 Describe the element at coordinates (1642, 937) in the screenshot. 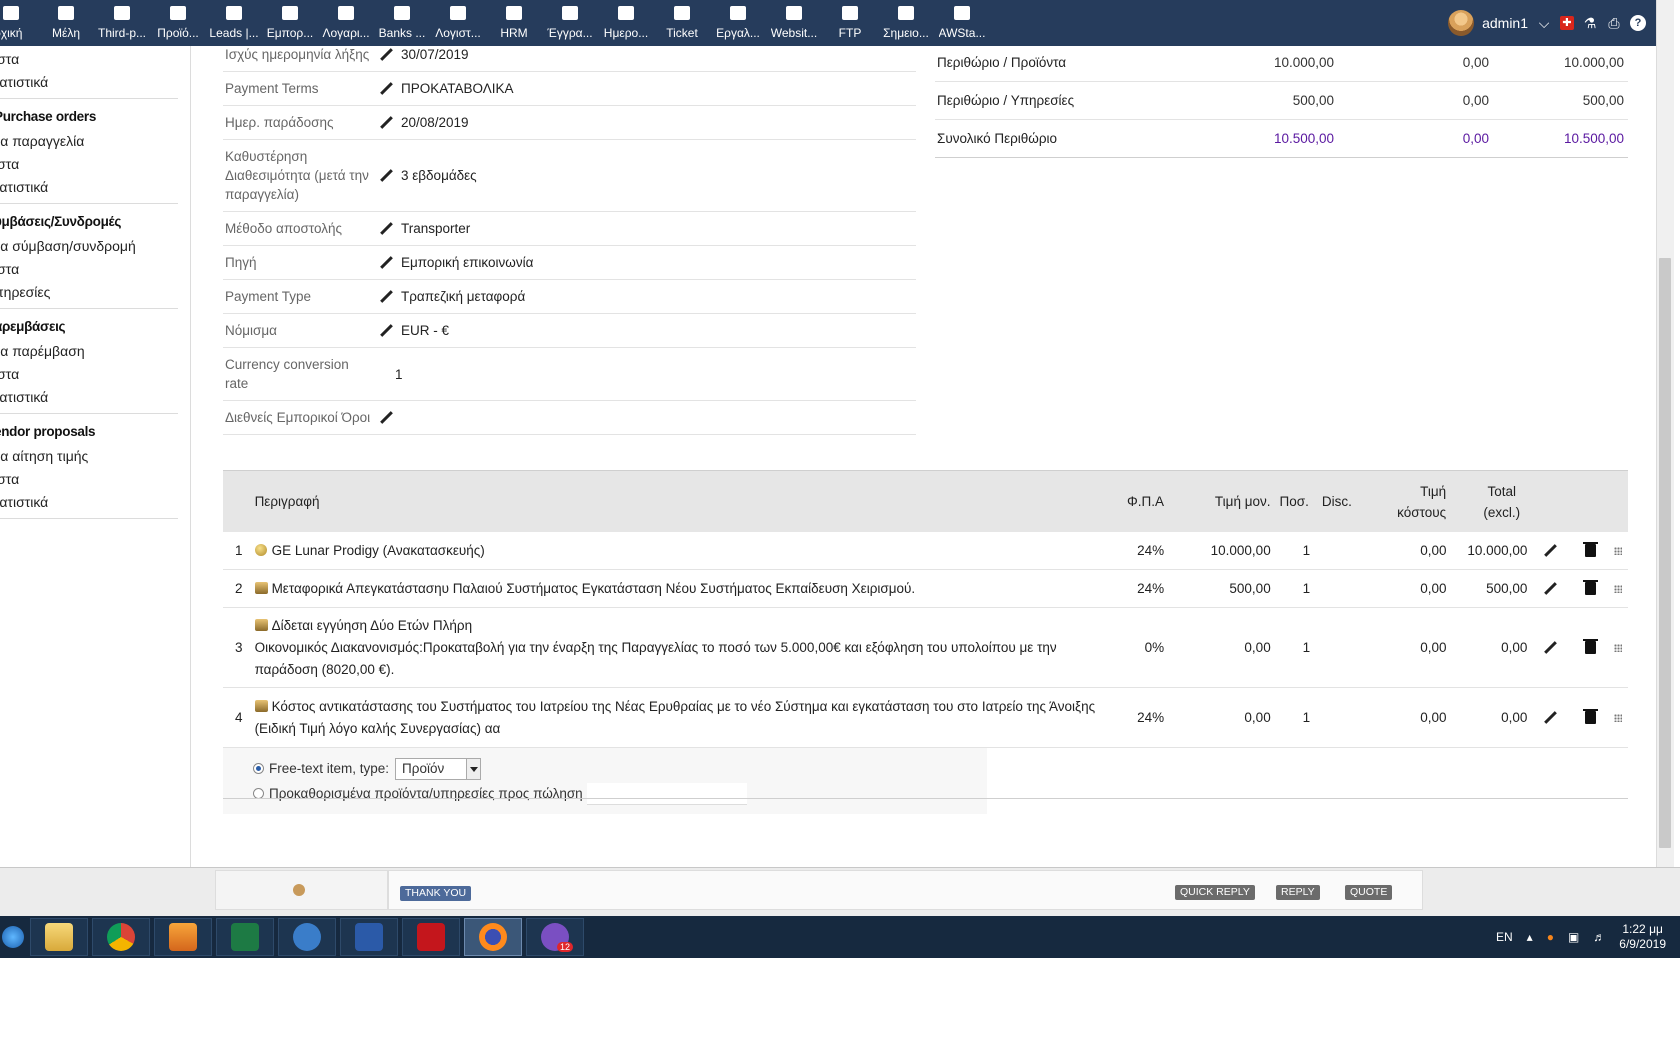

I see `clock: 1:22 μμ 6/9/2019` at that location.